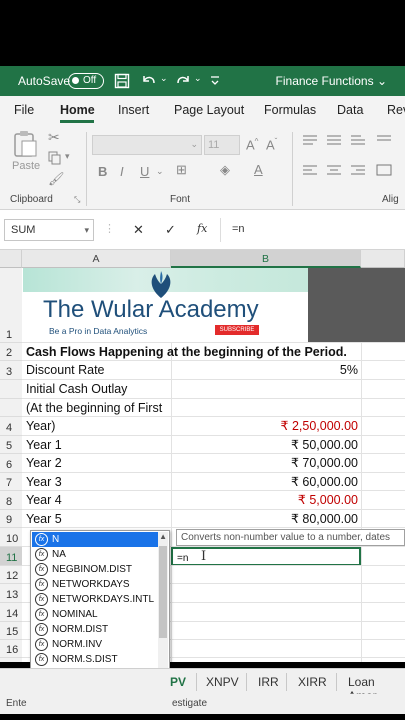  What do you see at coordinates (97, 519) in the screenshot?
I see `cell-a: Year 5` at bounding box center [97, 519].